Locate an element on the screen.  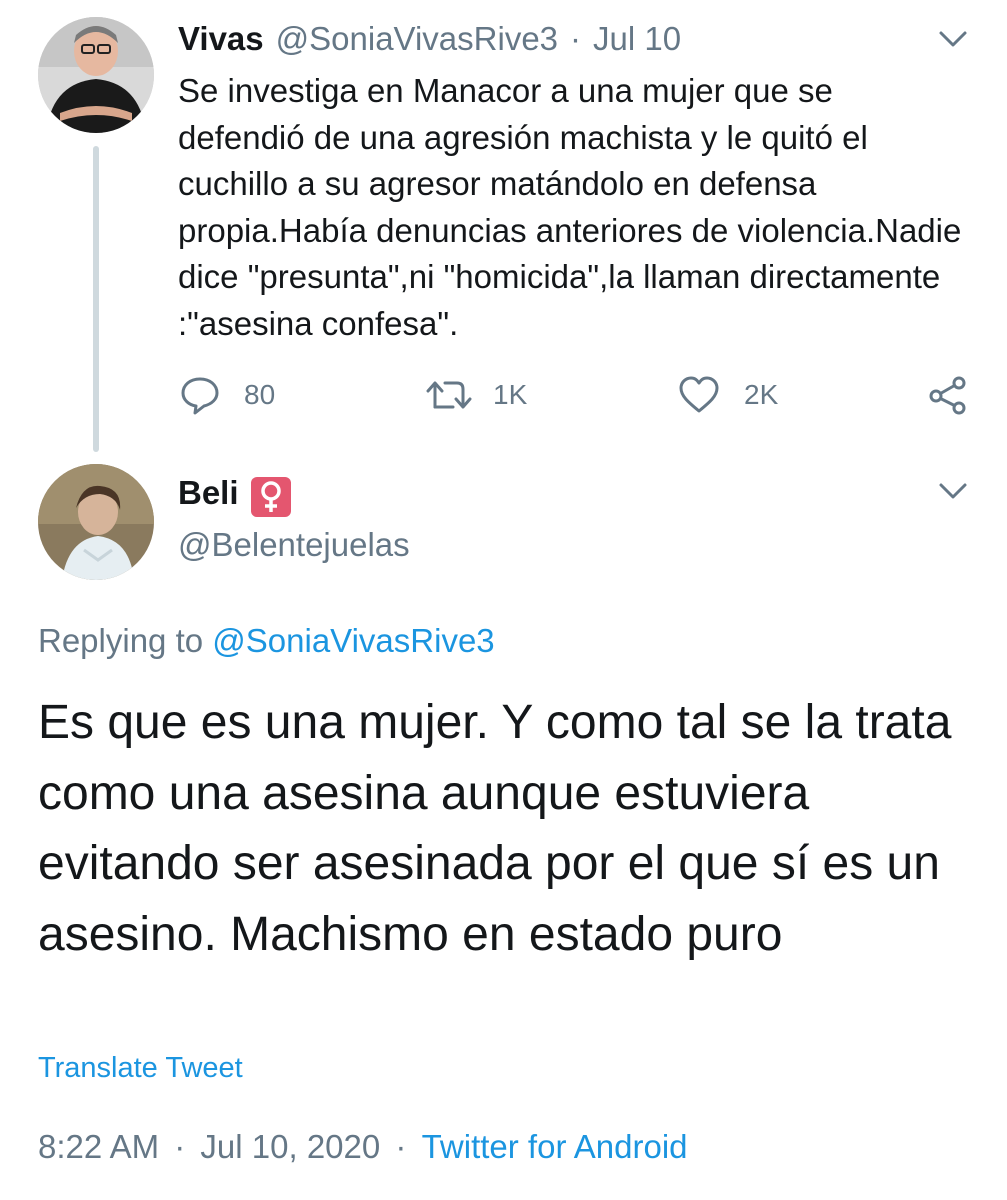
reply-button: 80 is located at coordinates (227, 395).